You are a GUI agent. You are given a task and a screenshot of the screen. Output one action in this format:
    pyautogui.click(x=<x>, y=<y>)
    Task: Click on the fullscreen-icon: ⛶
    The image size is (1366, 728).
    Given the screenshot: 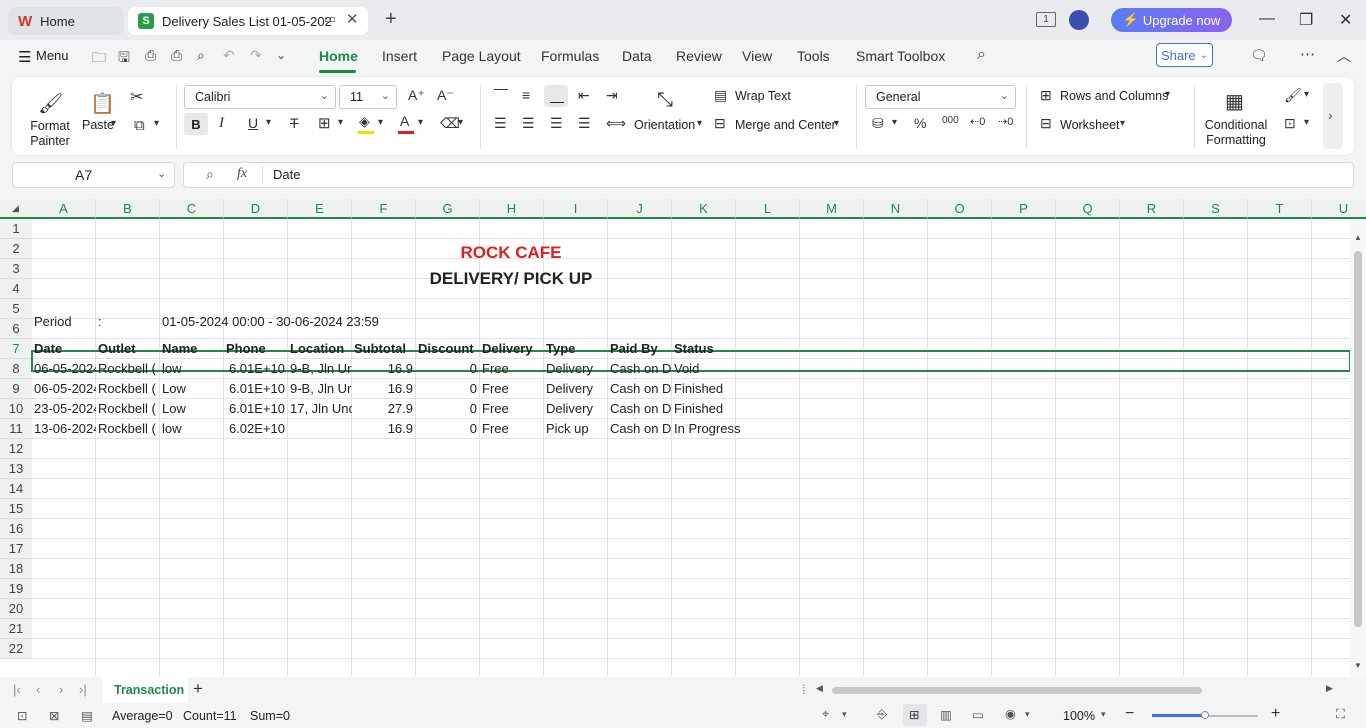 What is the action you would take?
    pyautogui.click(x=1340, y=714)
    